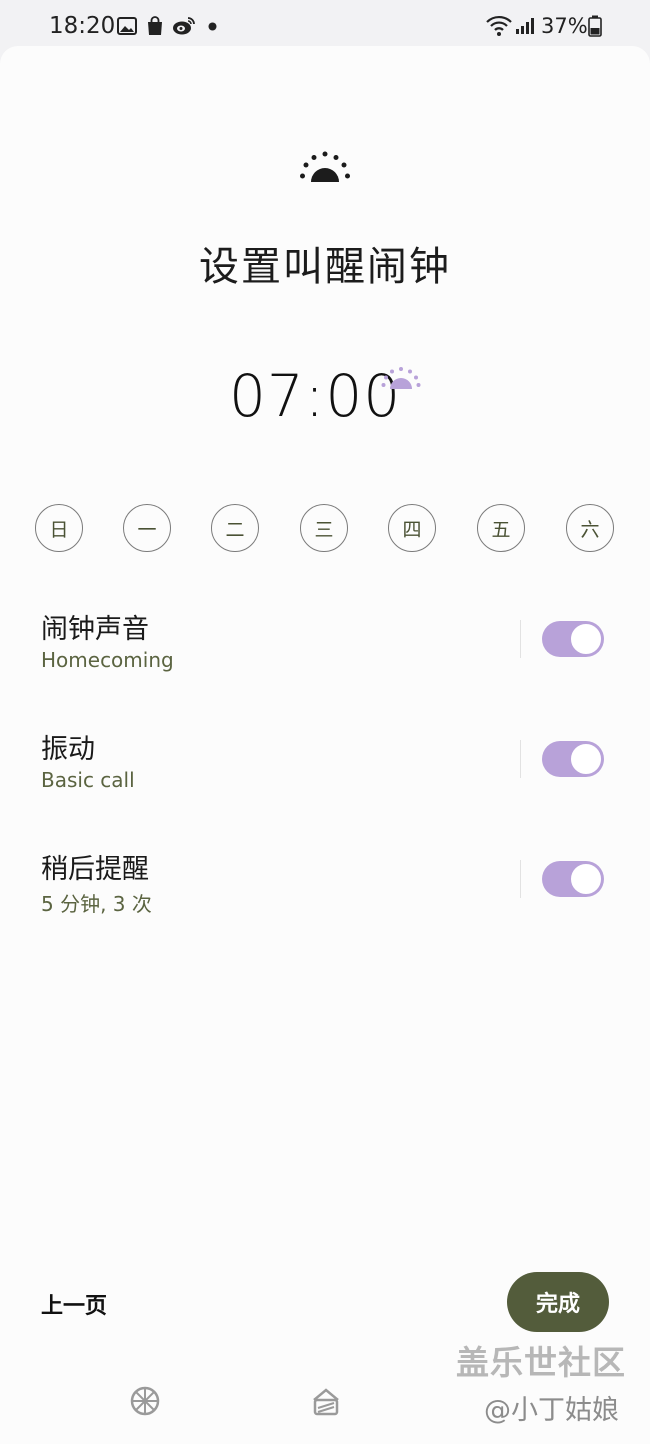 Image resolution: width=650 pixels, height=1444 pixels. Describe the element at coordinates (401, 378) in the screenshot. I see `sunrise-small-icon` at that location.